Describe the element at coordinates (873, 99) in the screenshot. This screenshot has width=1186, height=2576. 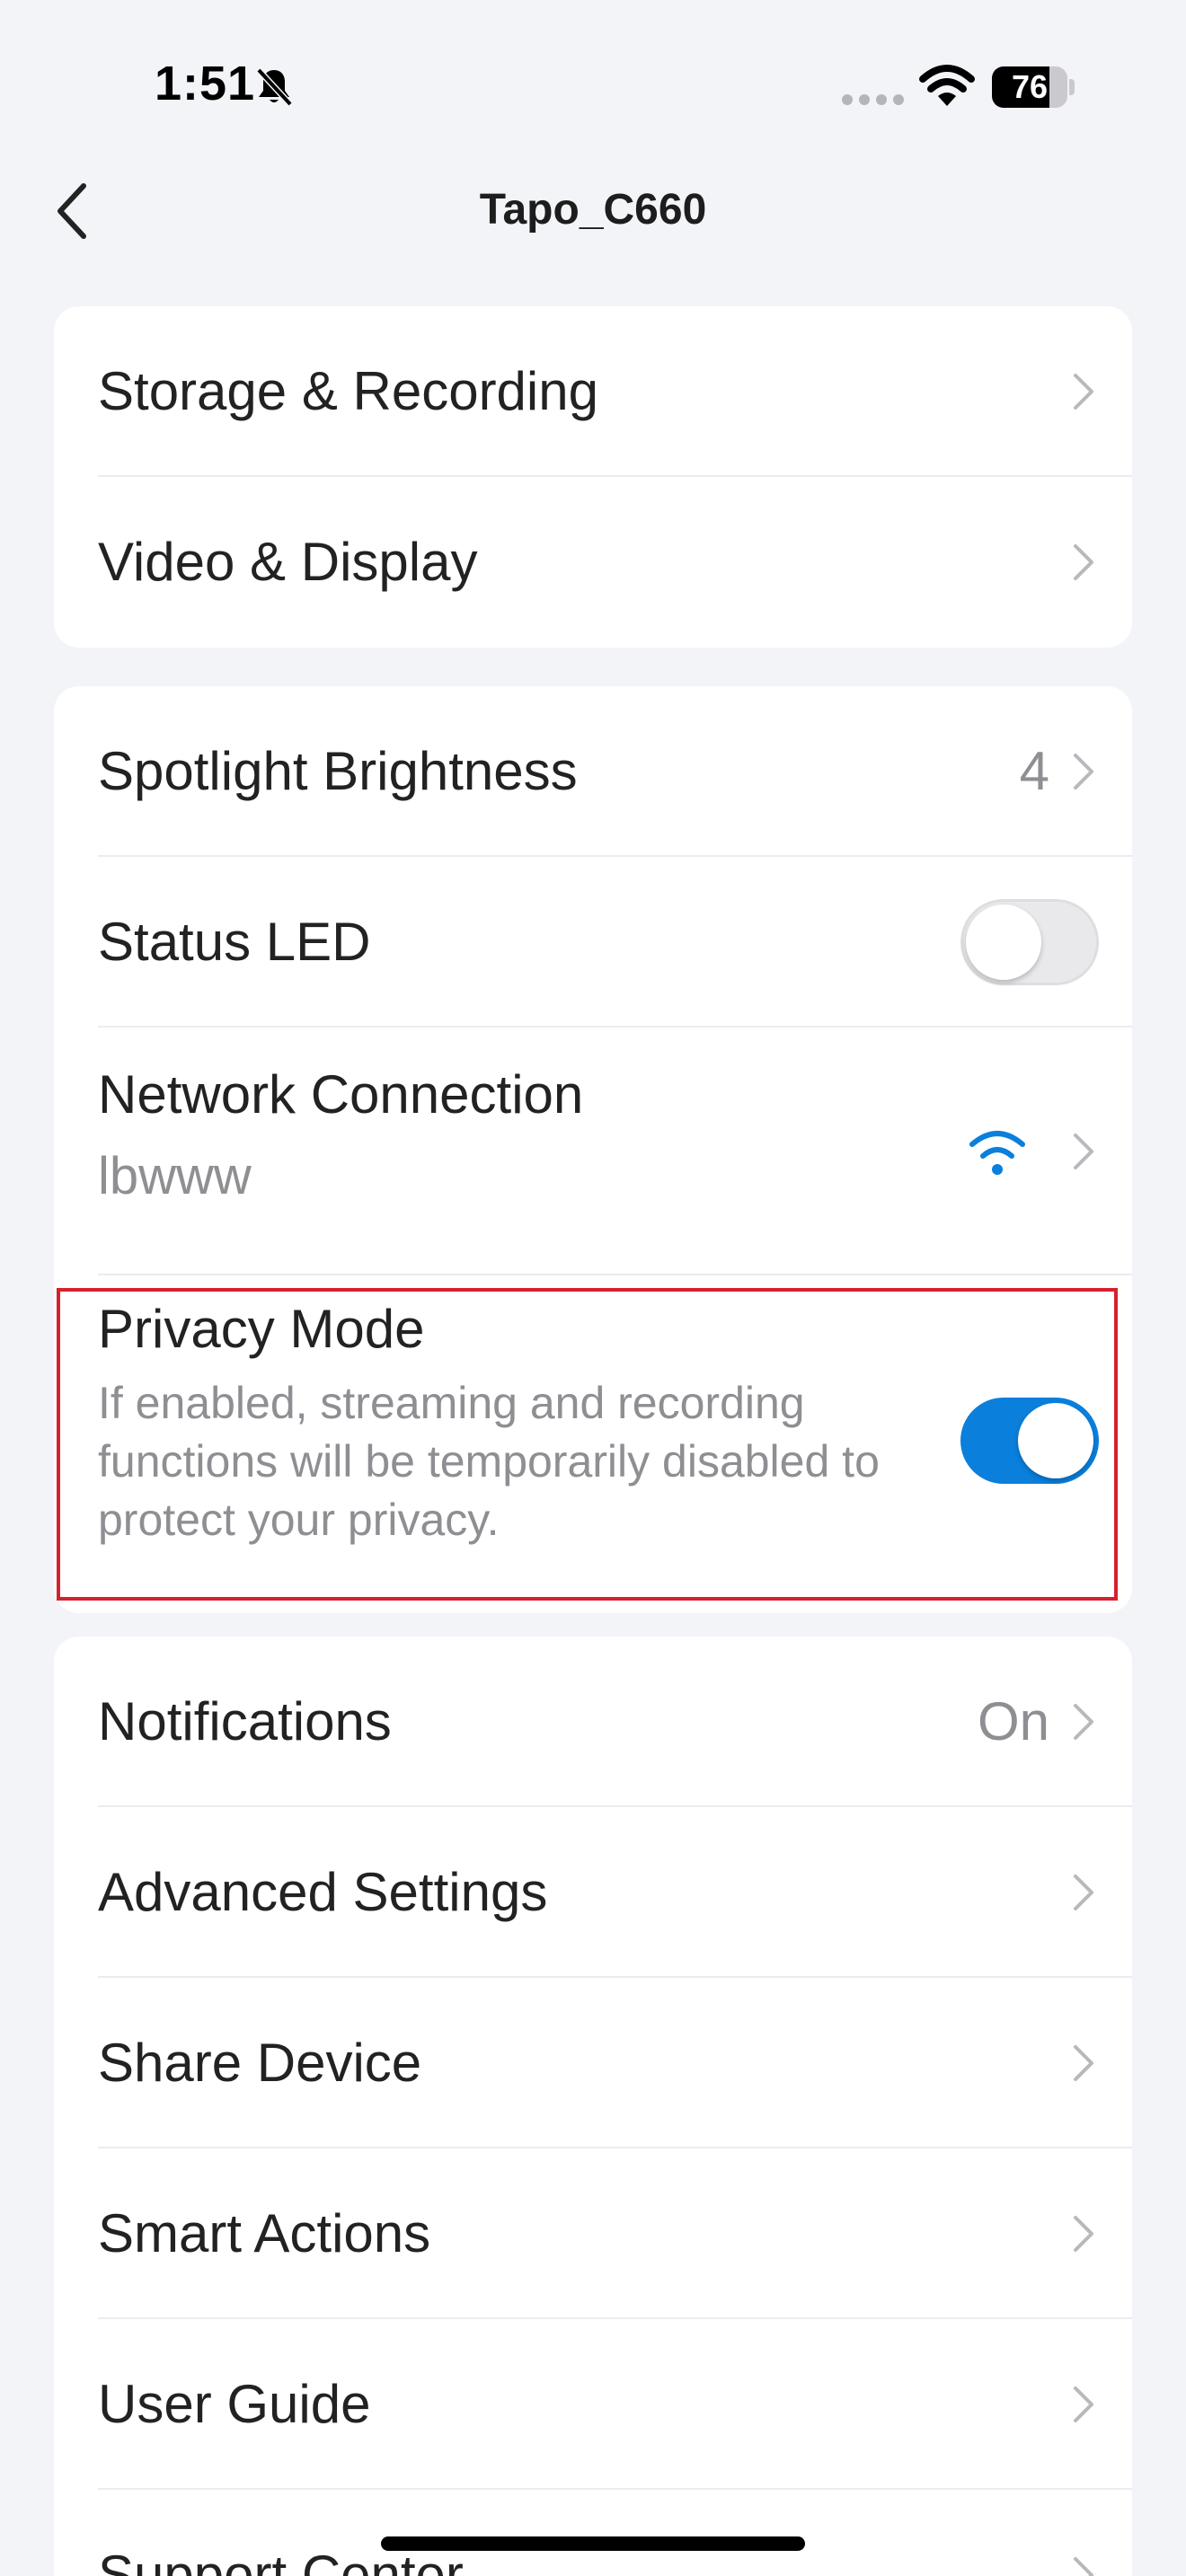
I see `signal-dots-icon` at that location.